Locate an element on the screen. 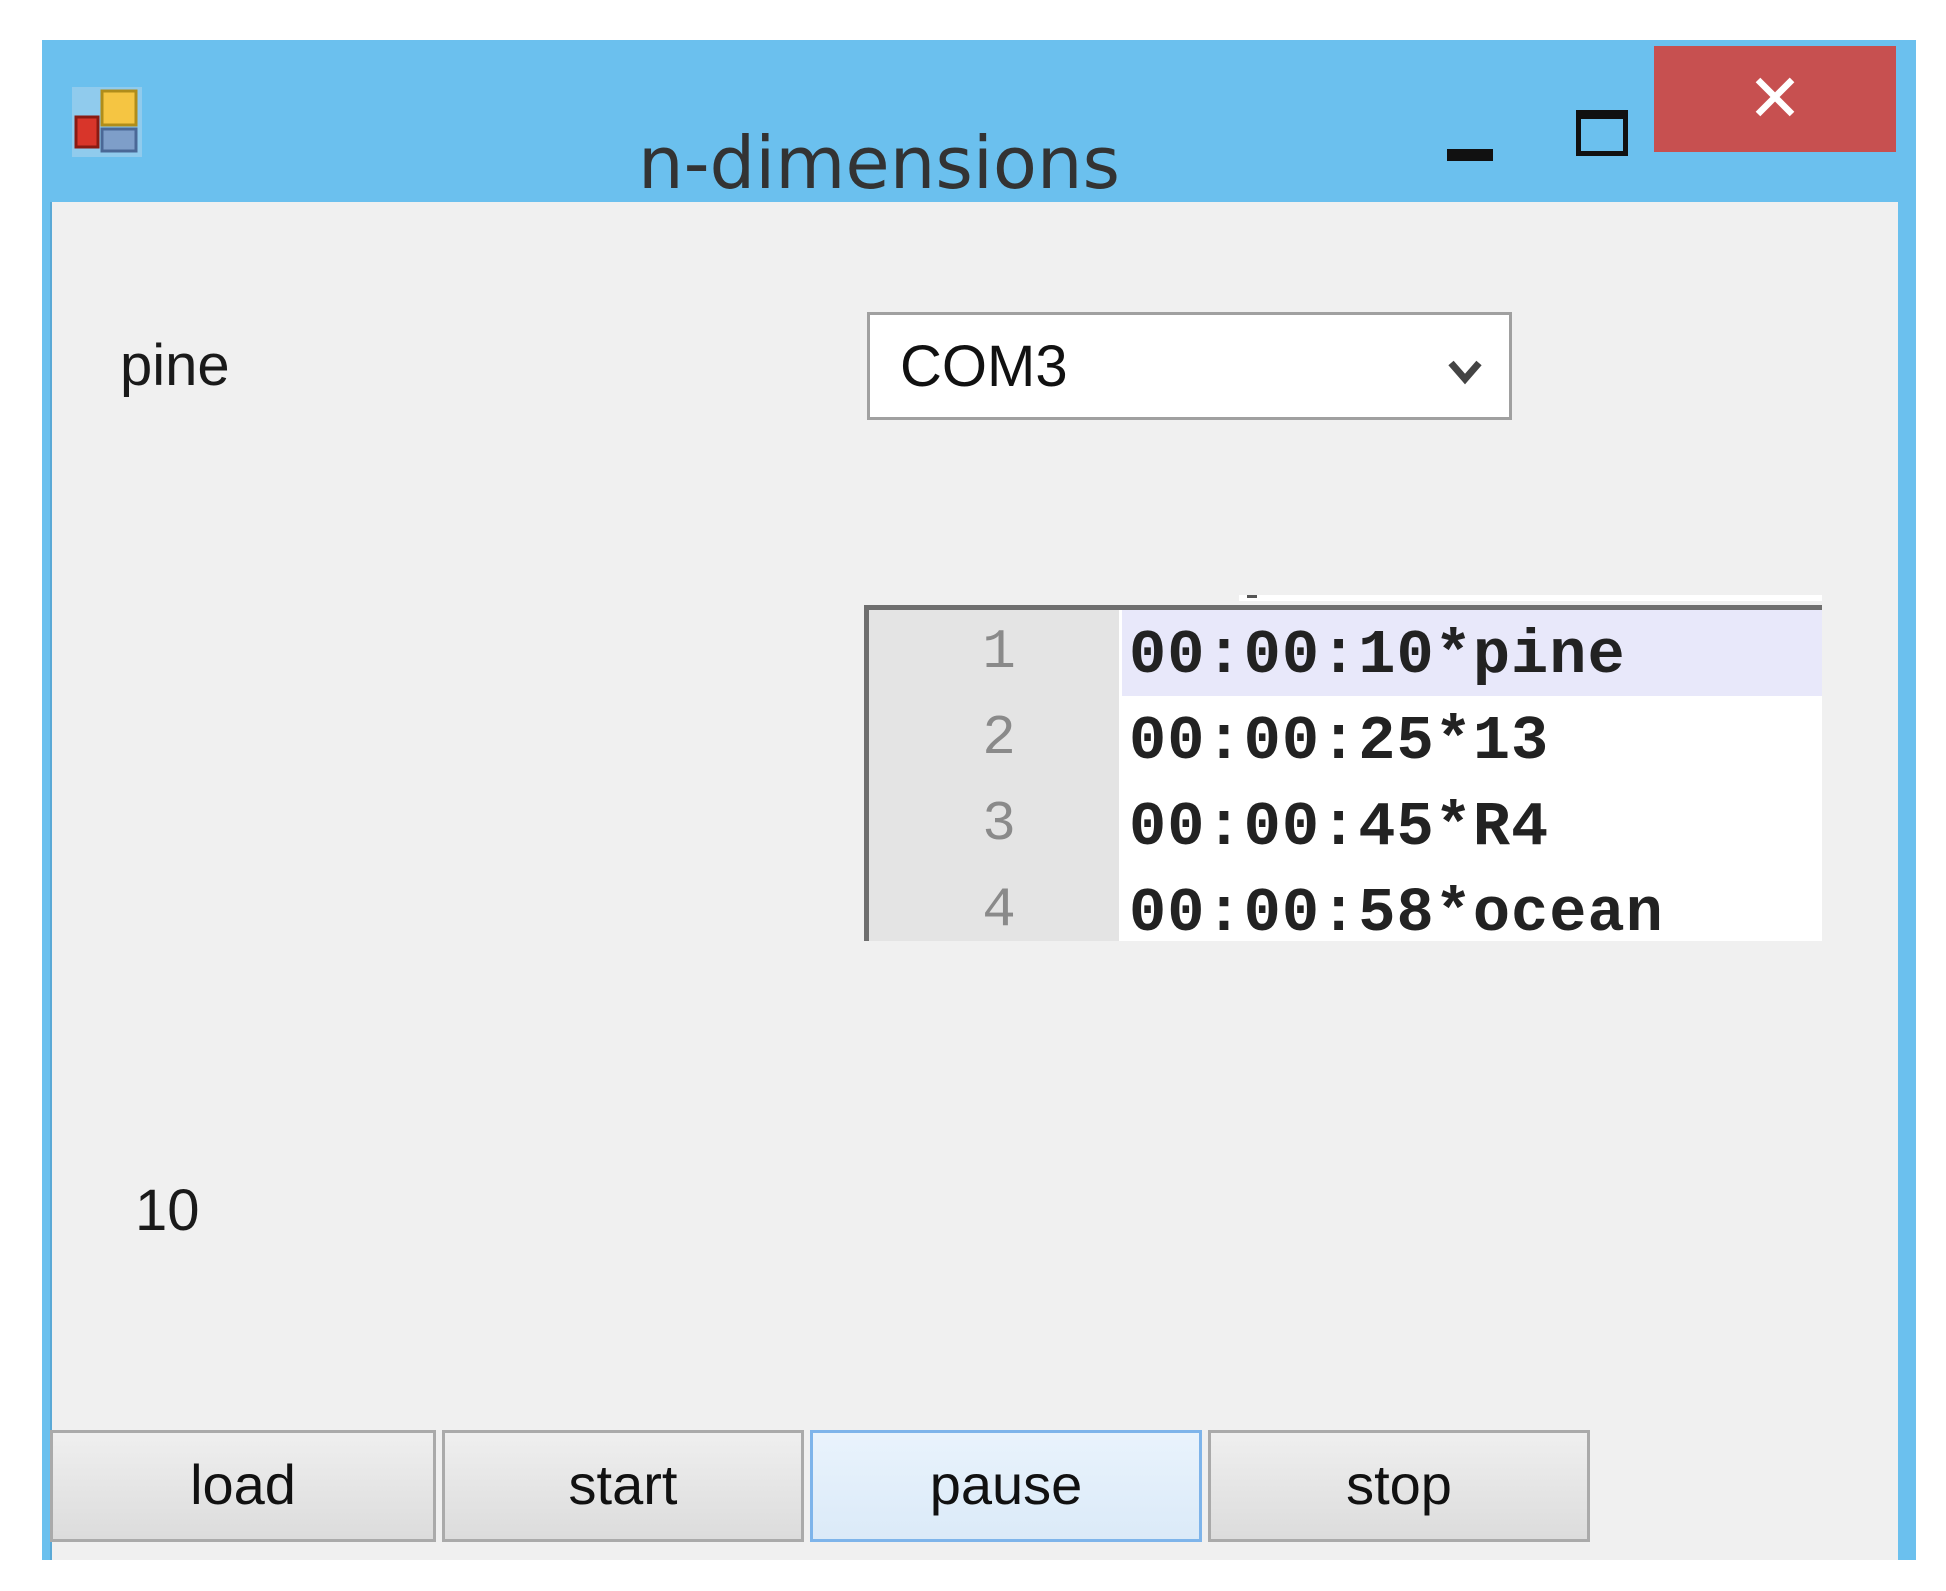 This screenshot has width=1946, height=1591. chevron-down-icon is located at coordinates (1465, 372).